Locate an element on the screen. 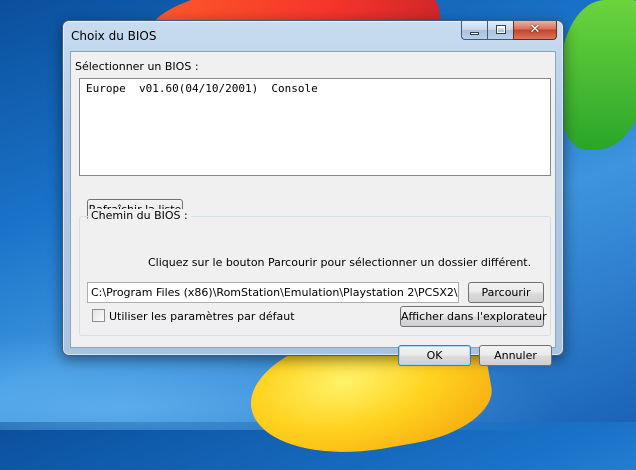 The height and width of the screenshot is (470, 636). minimize-button is located at coordinates (474, 30).